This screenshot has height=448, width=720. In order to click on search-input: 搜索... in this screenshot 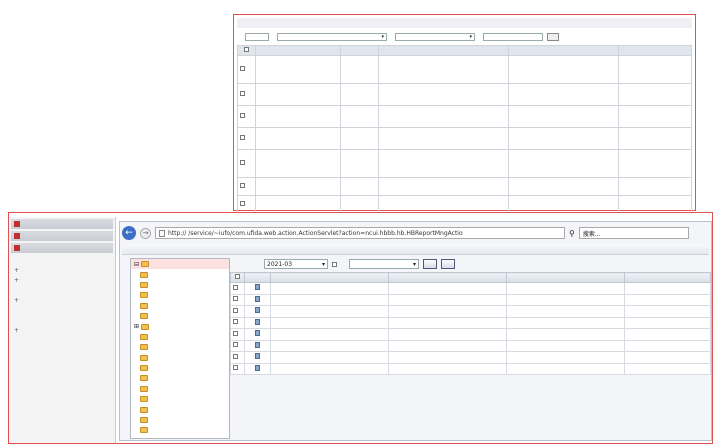, I will do `click(633, 233)`.